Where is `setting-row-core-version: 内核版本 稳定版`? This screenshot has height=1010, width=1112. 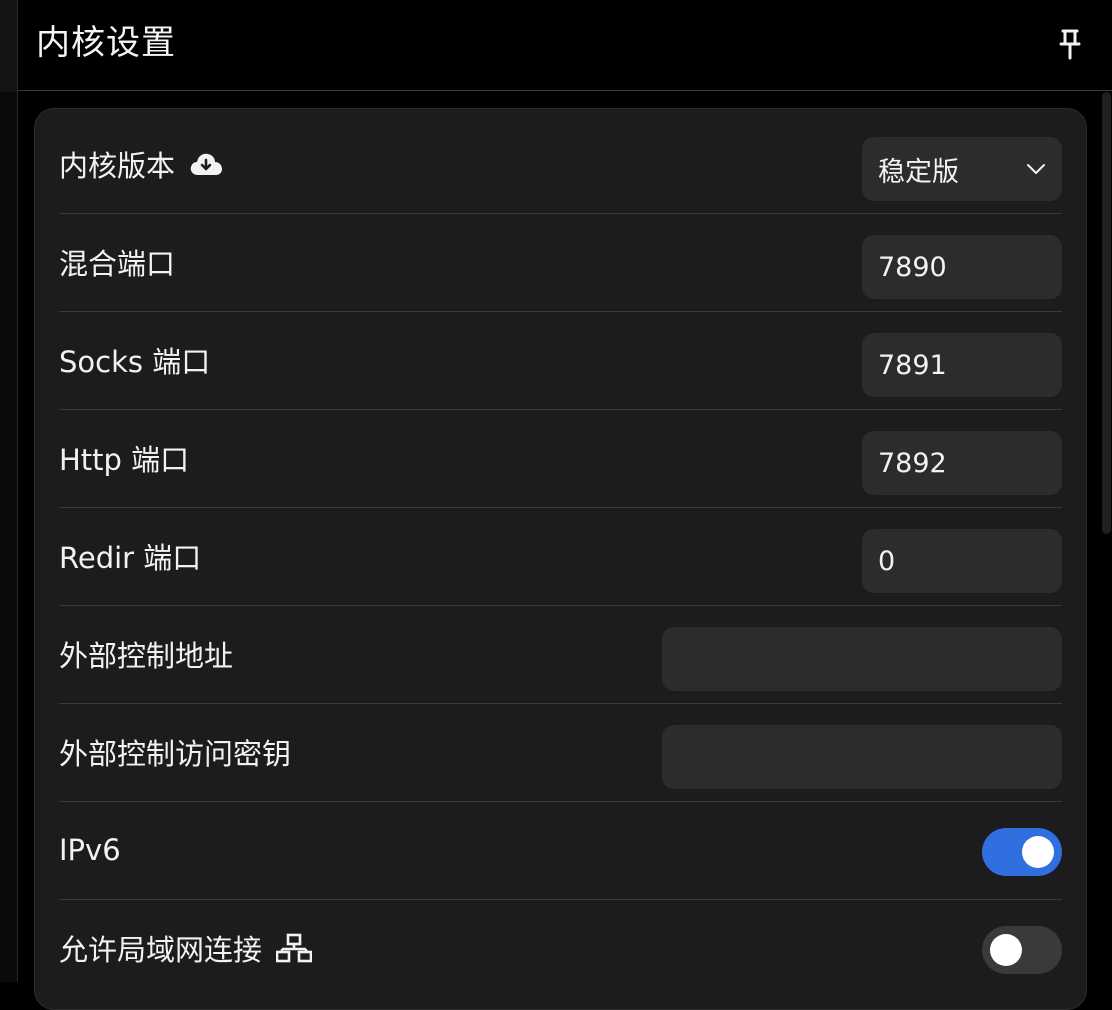
setting-row-core-version: 内核版本 稳定版 is located at coordinates (560, 165).